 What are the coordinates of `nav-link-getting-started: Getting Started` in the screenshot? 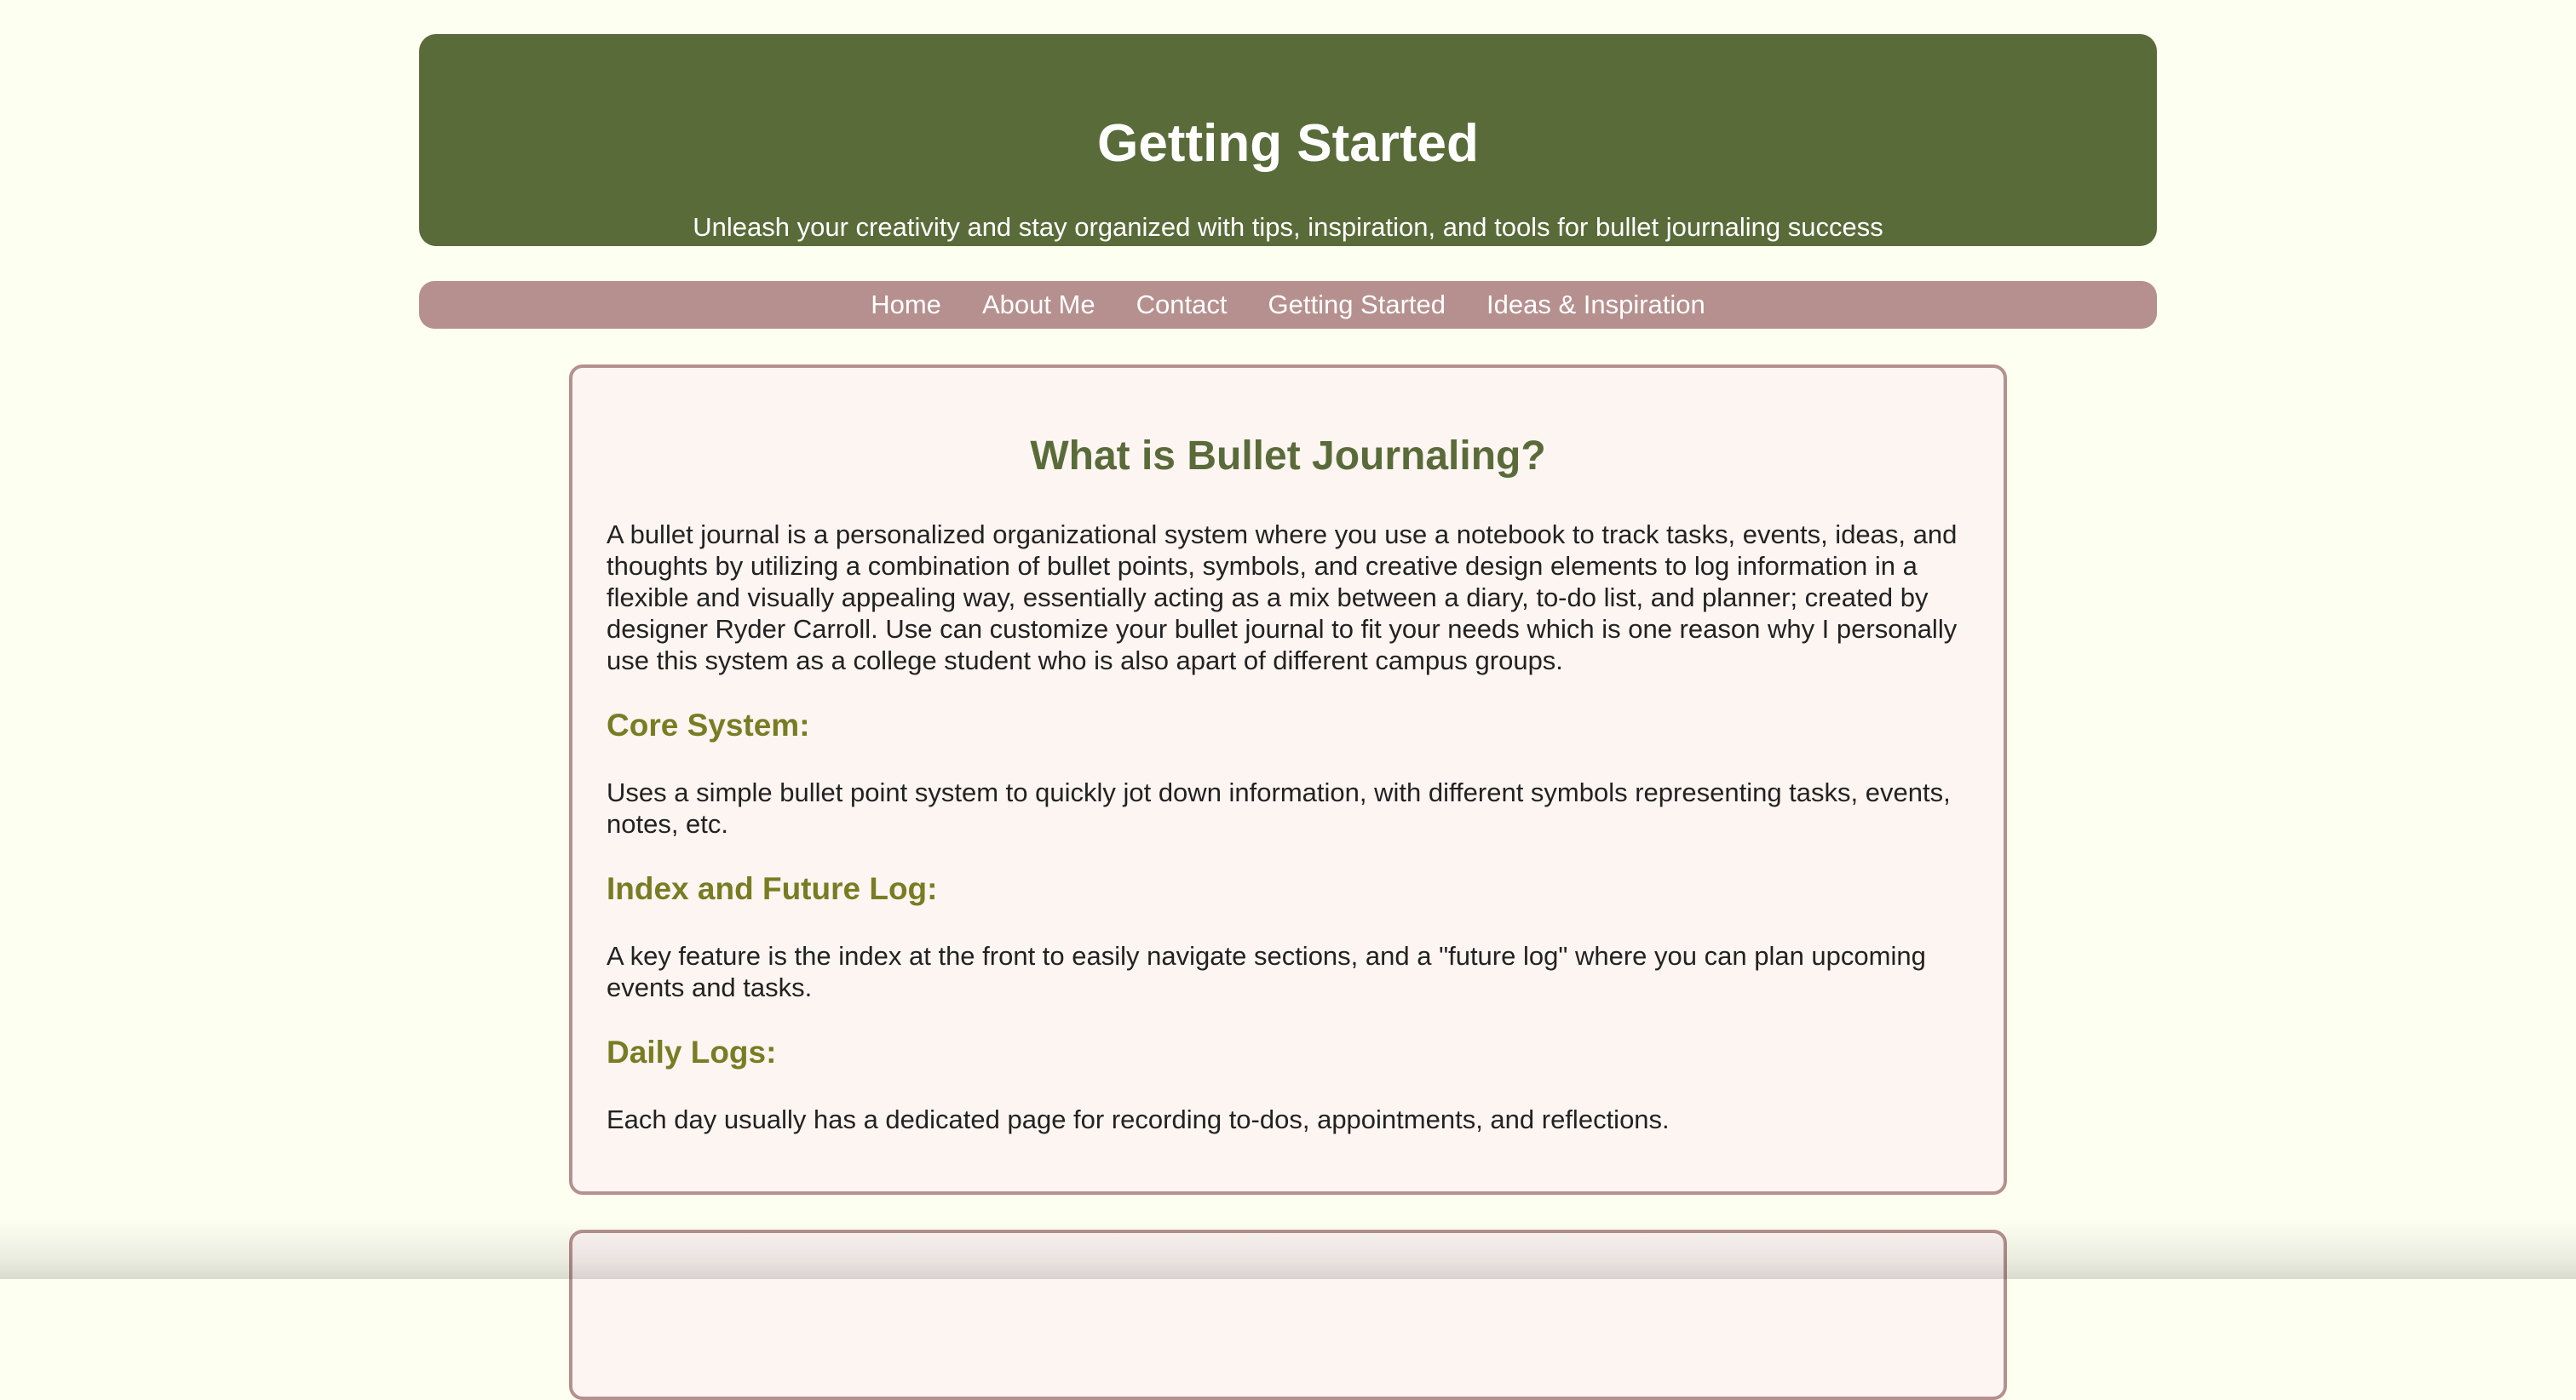 It's located at (1357, 305).